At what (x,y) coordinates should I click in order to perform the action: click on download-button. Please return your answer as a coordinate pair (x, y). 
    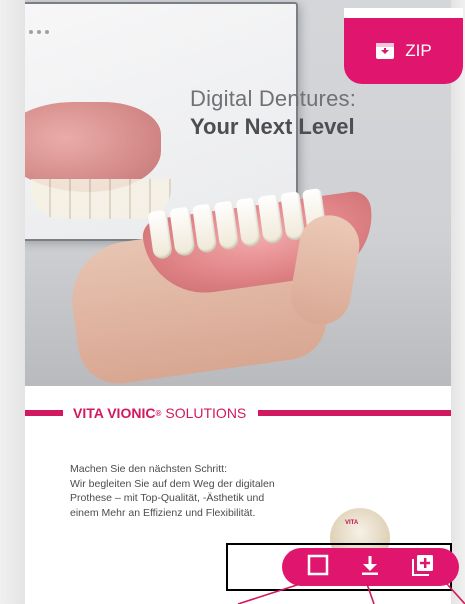
    Looking at the image, I should click on (370, 567).